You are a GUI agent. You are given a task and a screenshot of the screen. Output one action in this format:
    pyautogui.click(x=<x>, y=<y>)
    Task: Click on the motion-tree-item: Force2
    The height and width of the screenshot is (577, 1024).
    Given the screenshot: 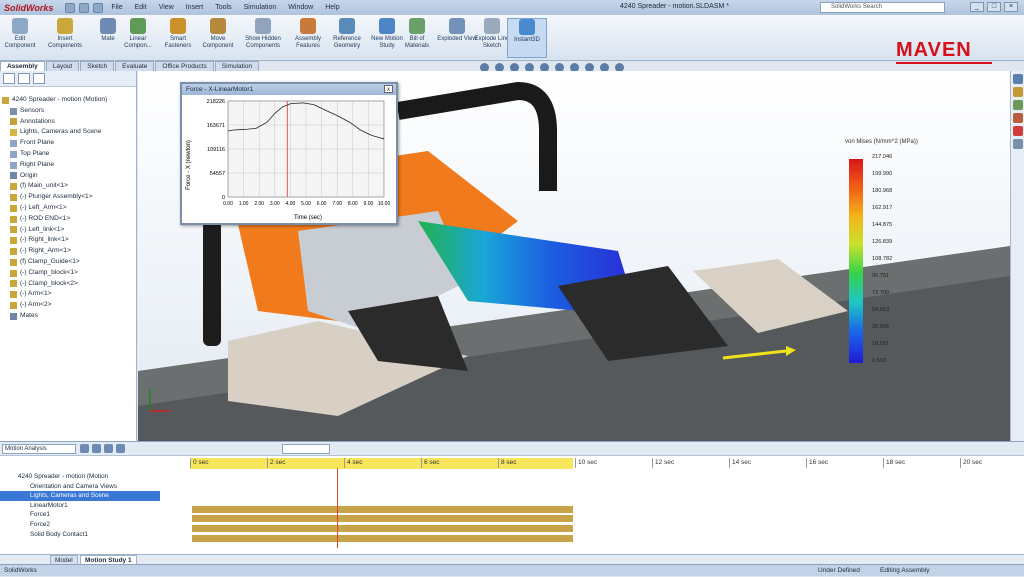 What is the action you would take?
    pyautogui.click(x=80, y=525)
    